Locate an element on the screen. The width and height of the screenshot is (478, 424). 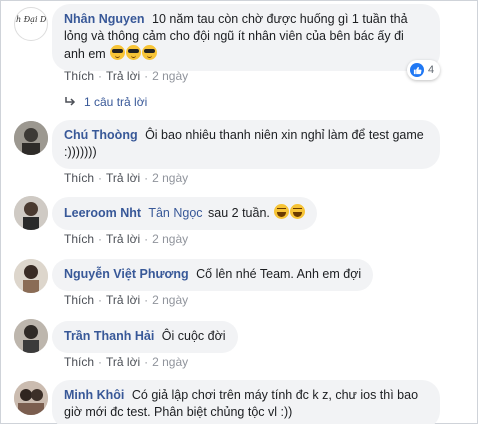
comment-bubble: Trần Thanh Hải Ôi cuộc đời is located at coordinates (145, 337).